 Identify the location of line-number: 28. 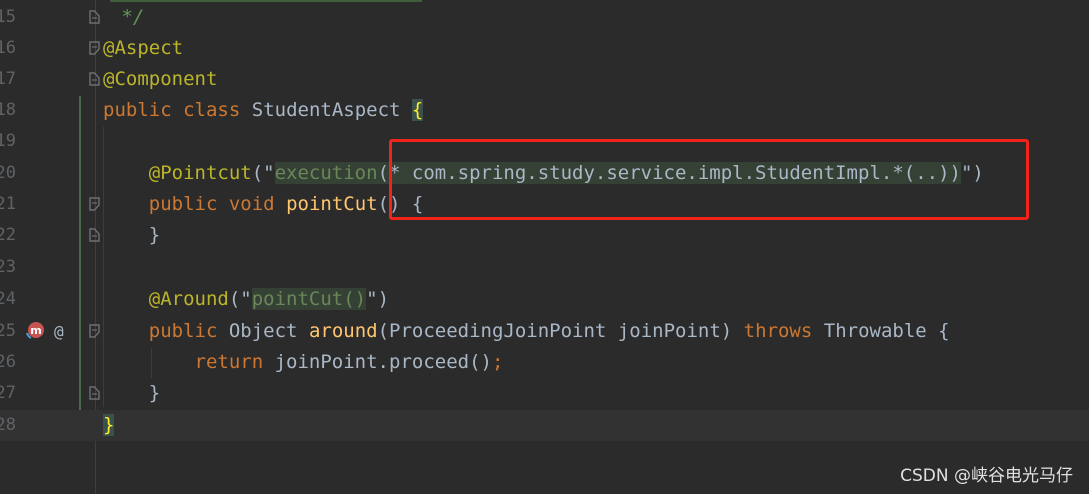
(8, 425).